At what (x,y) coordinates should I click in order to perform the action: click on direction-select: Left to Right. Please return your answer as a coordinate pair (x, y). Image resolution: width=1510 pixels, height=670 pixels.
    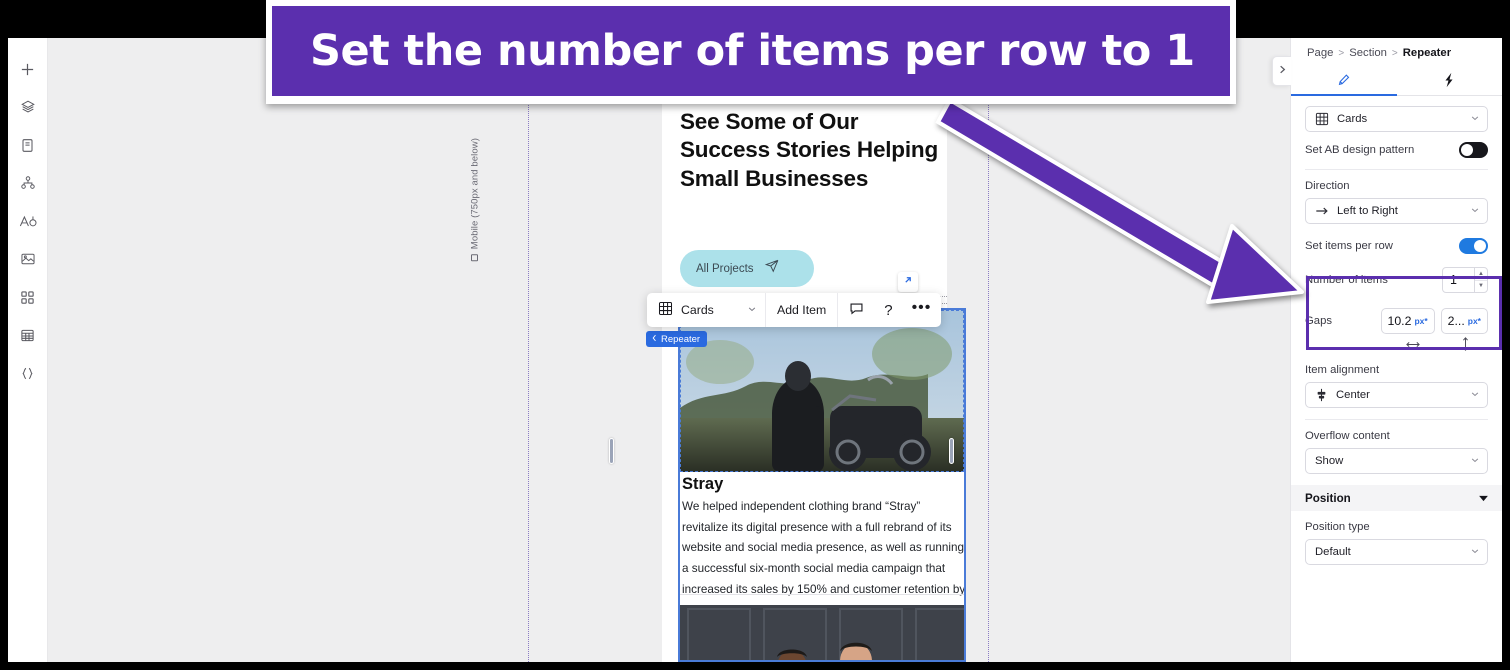
    Looking at the image, I should click on (1396, 211).